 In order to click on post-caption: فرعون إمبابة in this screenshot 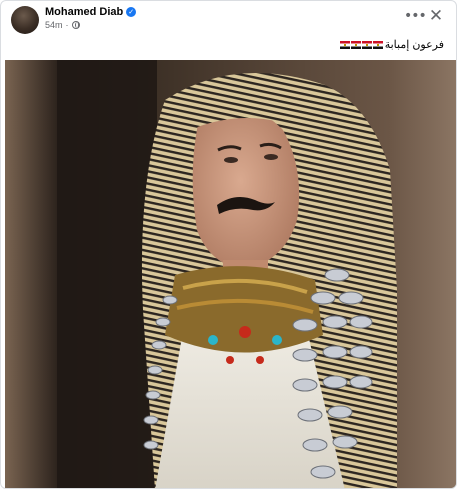, I will do `click(391, 44)`.